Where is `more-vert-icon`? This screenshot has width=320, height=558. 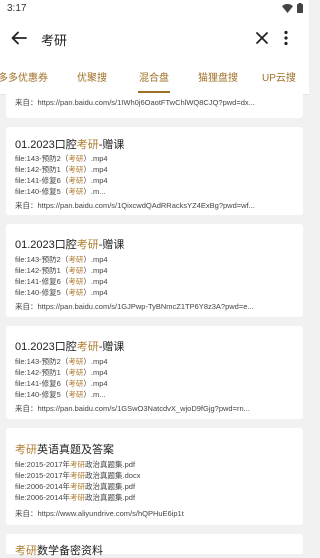 more-vert-icon is located at coordinates (286, 38).